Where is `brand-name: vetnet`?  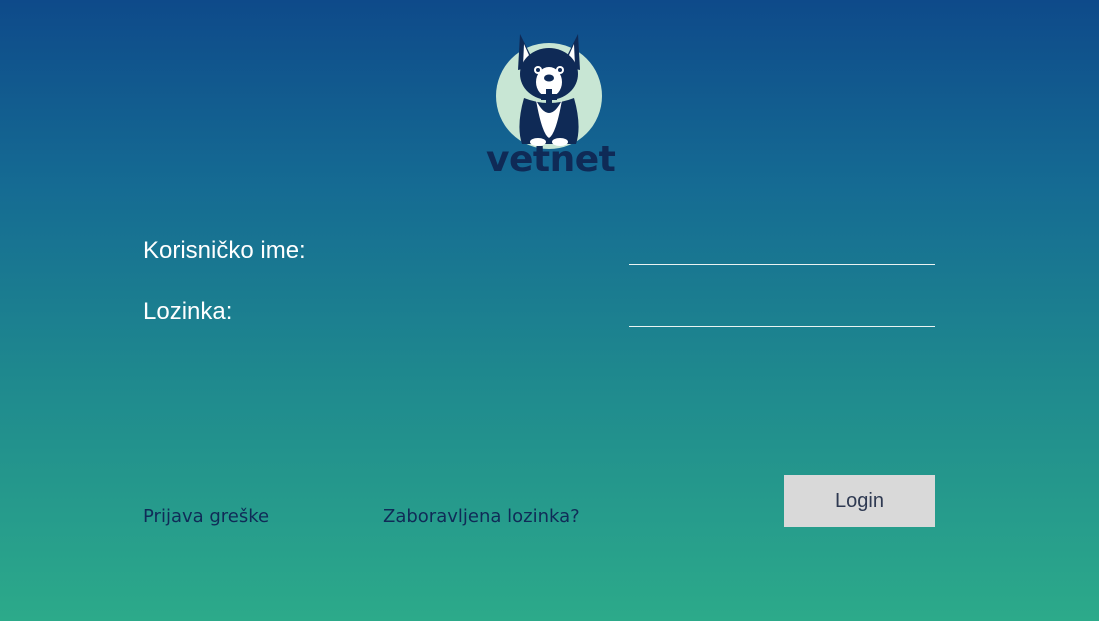 brand-name: vetnet is located at coordinates (551, 159).